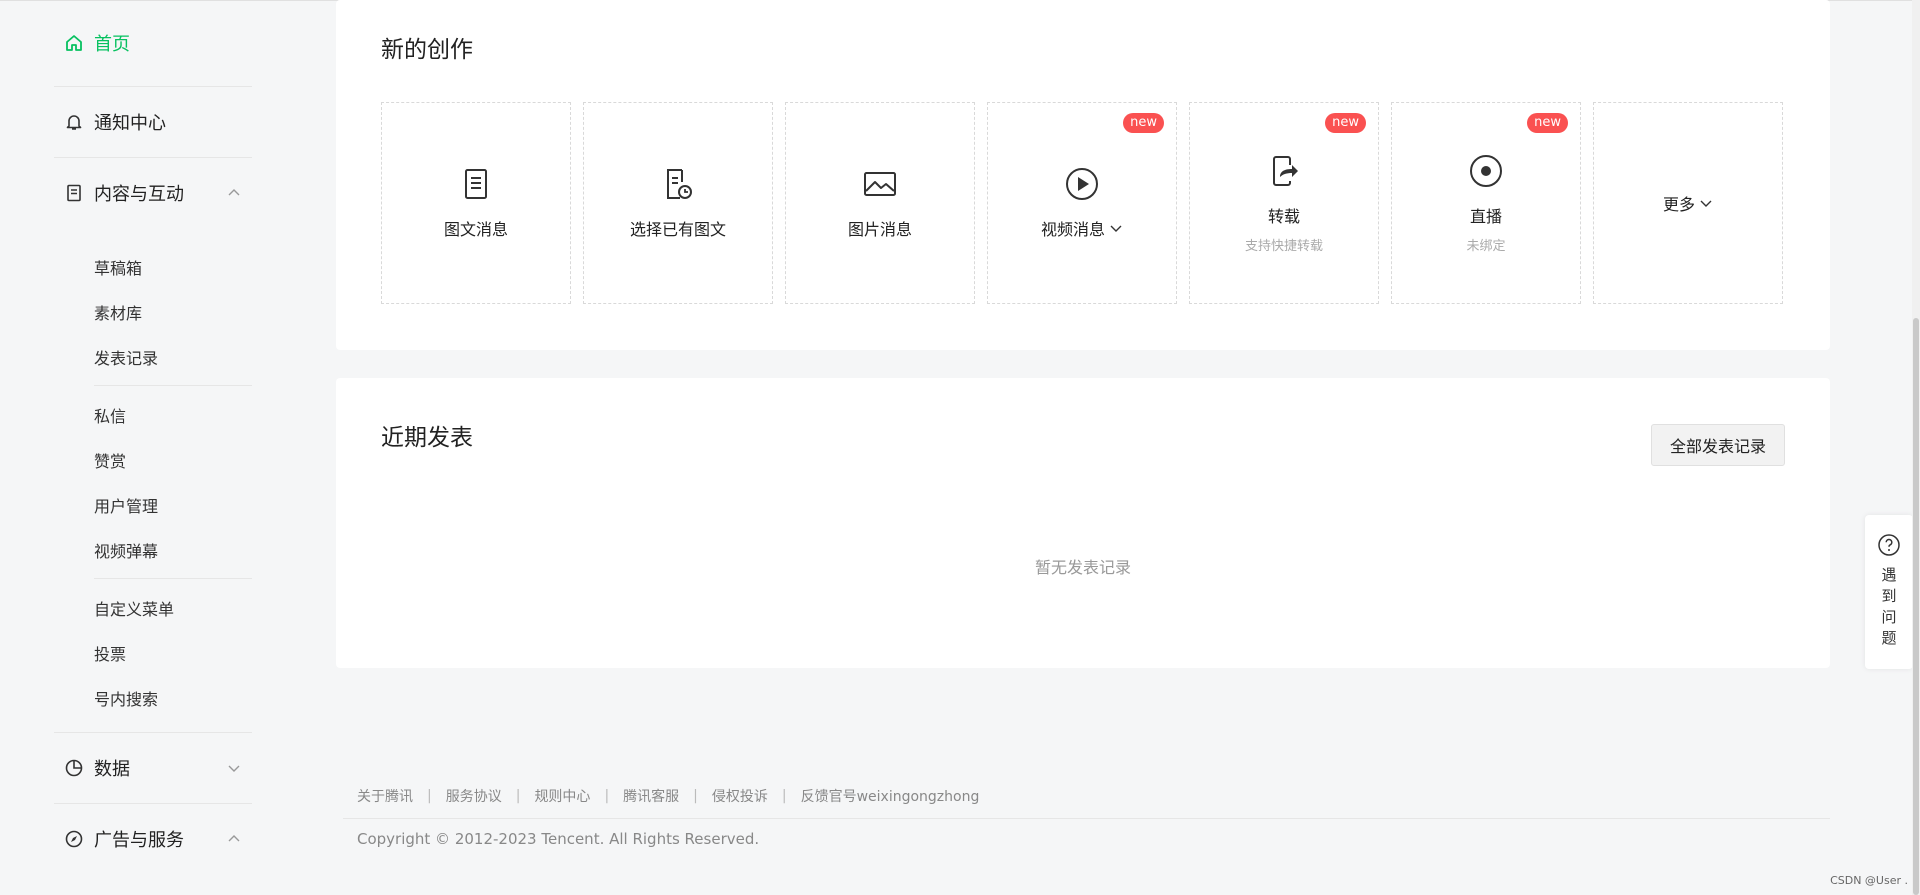 The image size is (1920, 895). I want to click on watermark-text: CSDN @User ., so click(1869, 880).